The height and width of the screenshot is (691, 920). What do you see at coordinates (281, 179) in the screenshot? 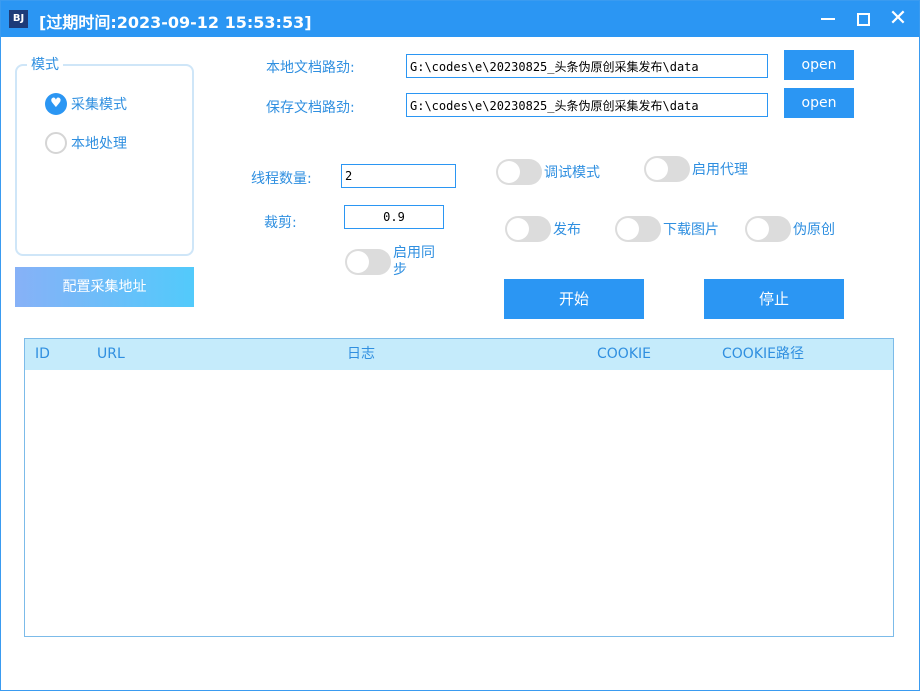
I see `thread-count-label: 线程数量:` at bounding box center [281, 179].